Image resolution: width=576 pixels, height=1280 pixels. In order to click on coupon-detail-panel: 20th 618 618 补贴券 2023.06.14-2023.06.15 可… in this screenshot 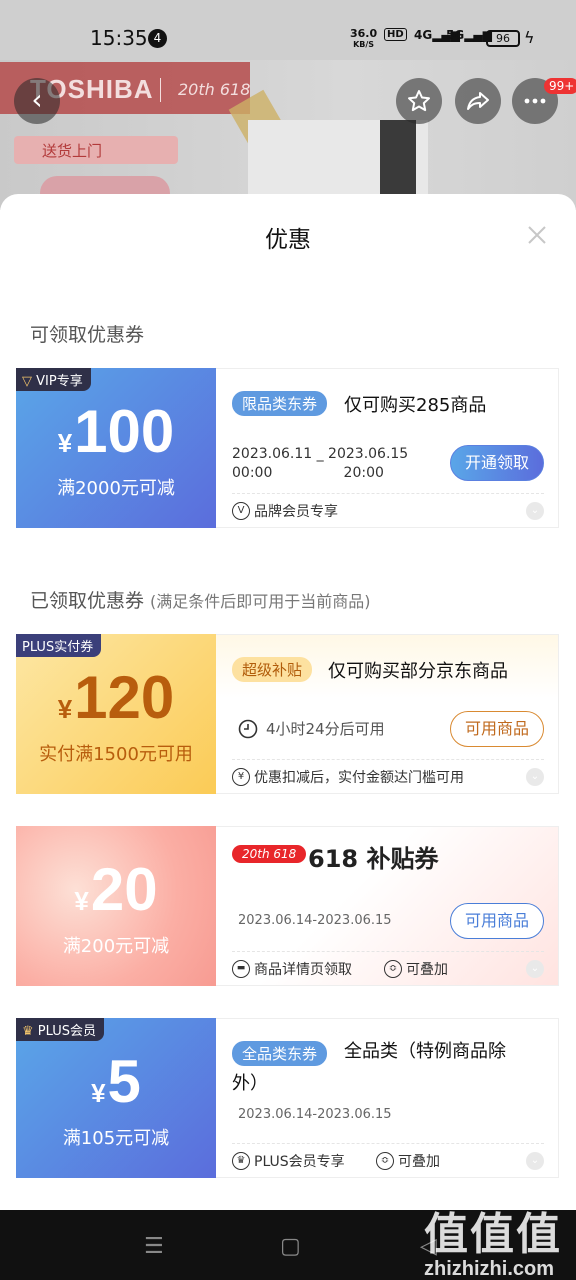, I will do `click(387, 906)`.